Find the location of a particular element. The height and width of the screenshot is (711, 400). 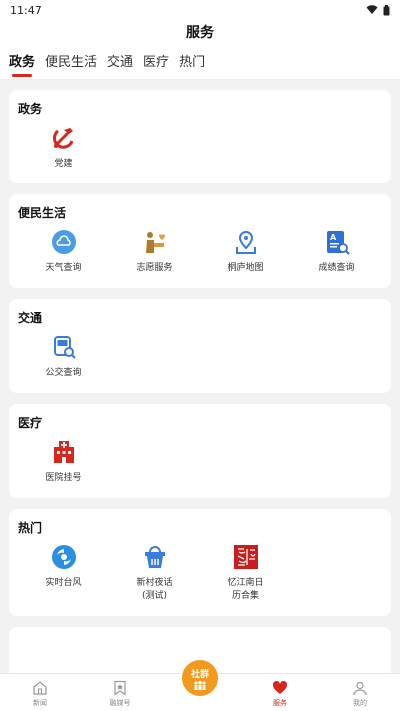

map-pin-icon is located at coordinates (246, 242).